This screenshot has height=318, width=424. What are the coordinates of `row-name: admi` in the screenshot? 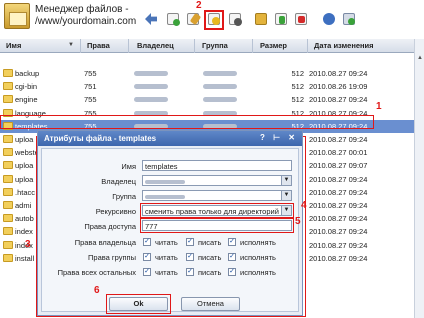 It's located at (23, 205).